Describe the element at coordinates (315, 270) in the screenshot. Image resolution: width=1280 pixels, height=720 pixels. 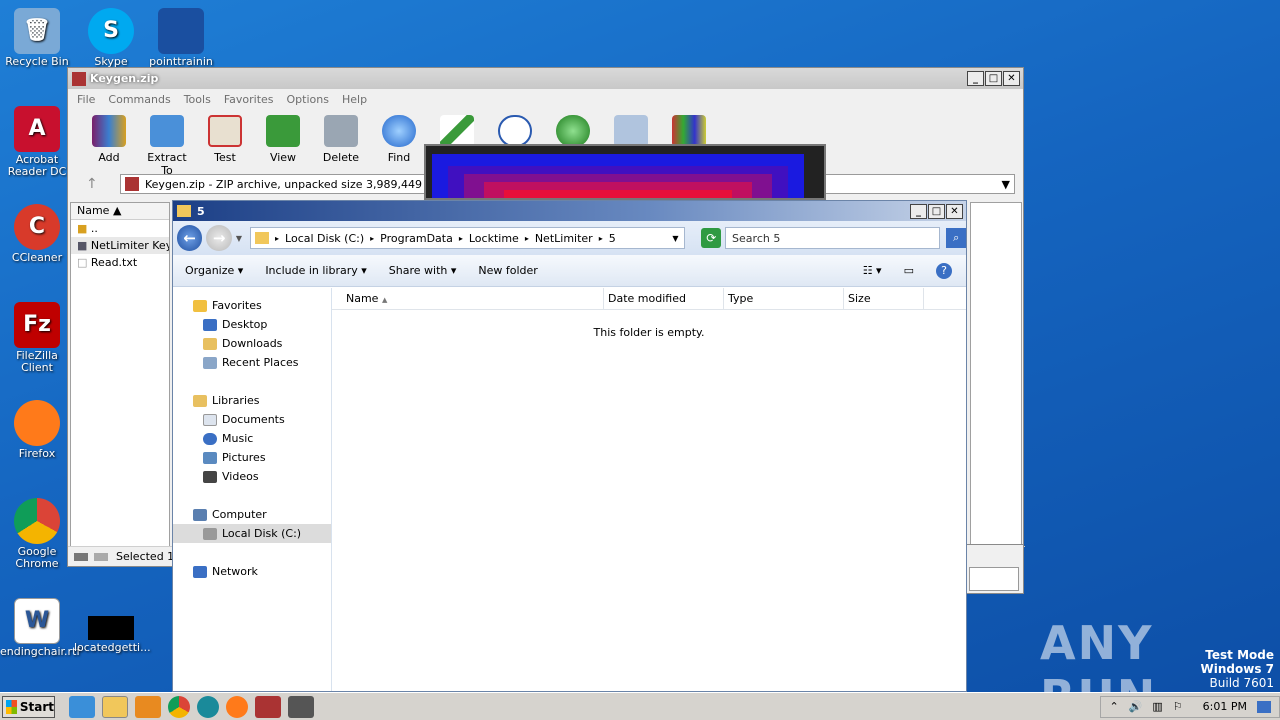
I see `include-in-library-button: Include in library ▾` at that location.